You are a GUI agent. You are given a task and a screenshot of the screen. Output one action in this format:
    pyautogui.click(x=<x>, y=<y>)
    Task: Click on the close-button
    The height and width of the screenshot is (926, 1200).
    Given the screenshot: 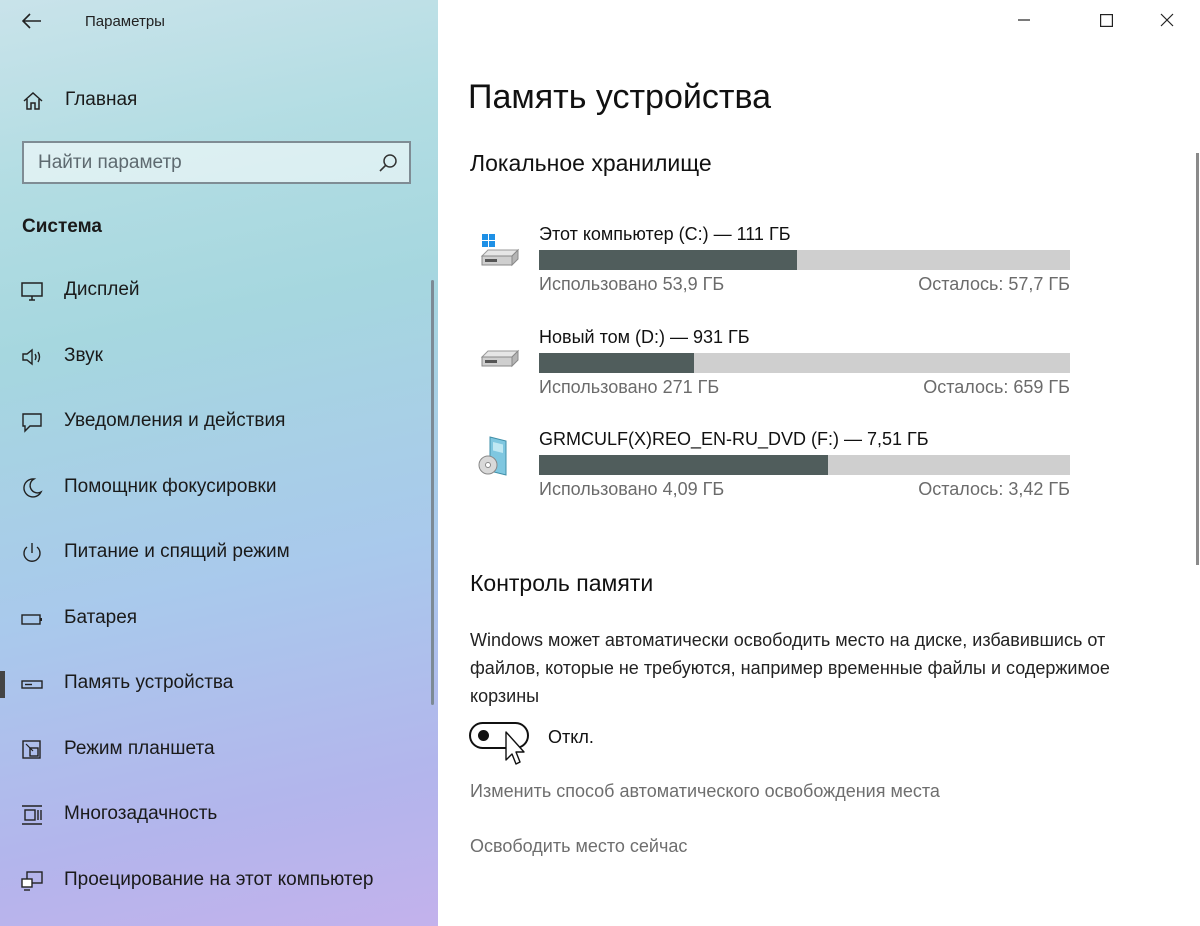 What is the action you would take?
    pyautogui.click(x=1167, y=20)
    